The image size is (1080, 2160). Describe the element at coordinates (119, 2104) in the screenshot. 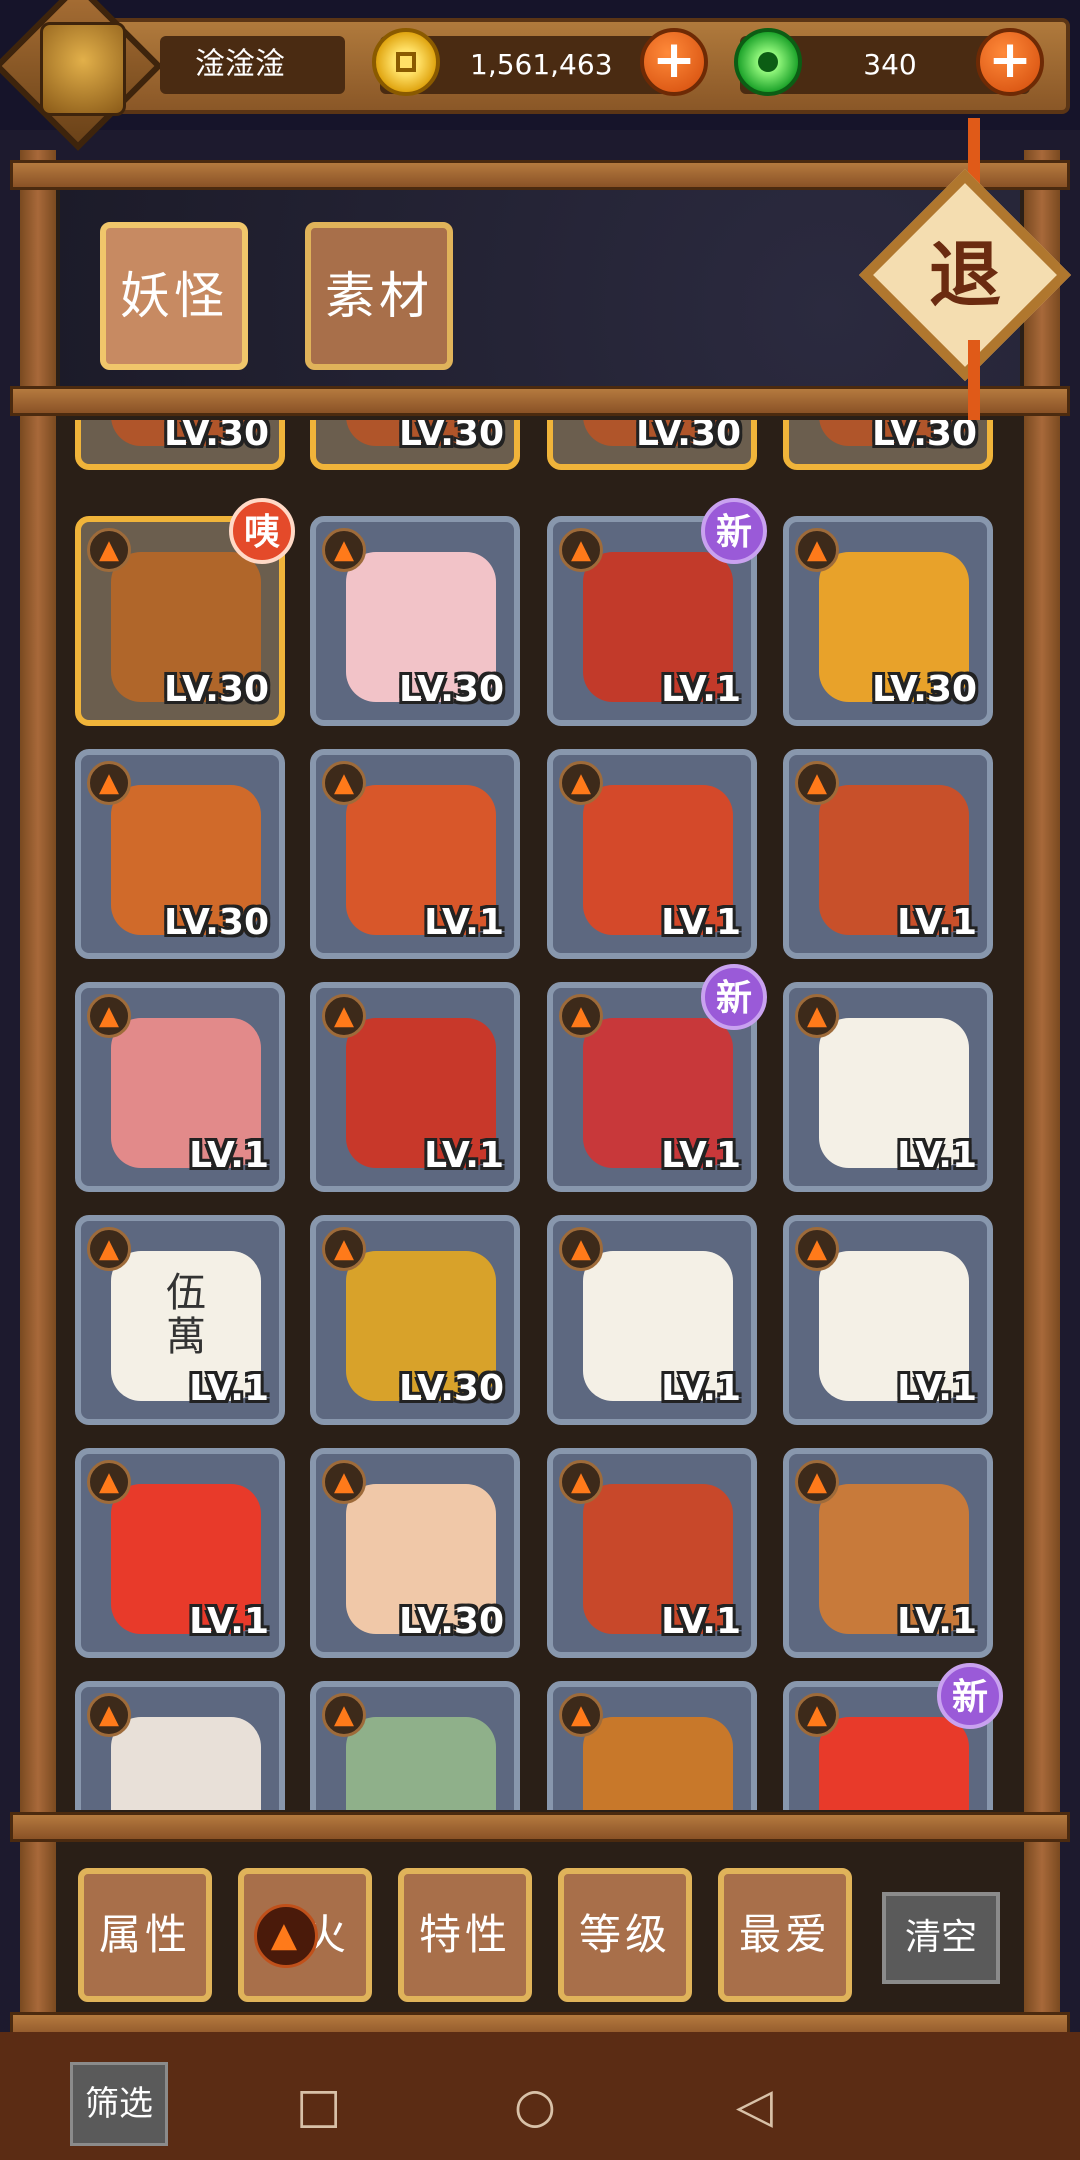

I see `screen-filter-button: 筛选` at that location.